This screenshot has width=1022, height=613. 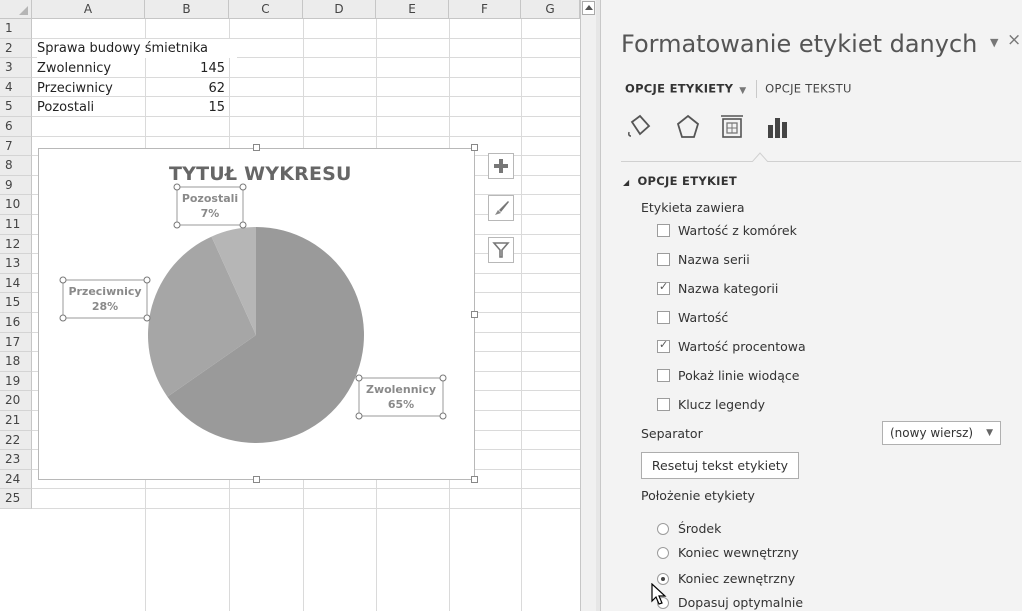 What do you see at coordinates (742, 346) in the screenshot?
I see `checkbox-label: Wartość procentowa` at bounding box center [742, 346].